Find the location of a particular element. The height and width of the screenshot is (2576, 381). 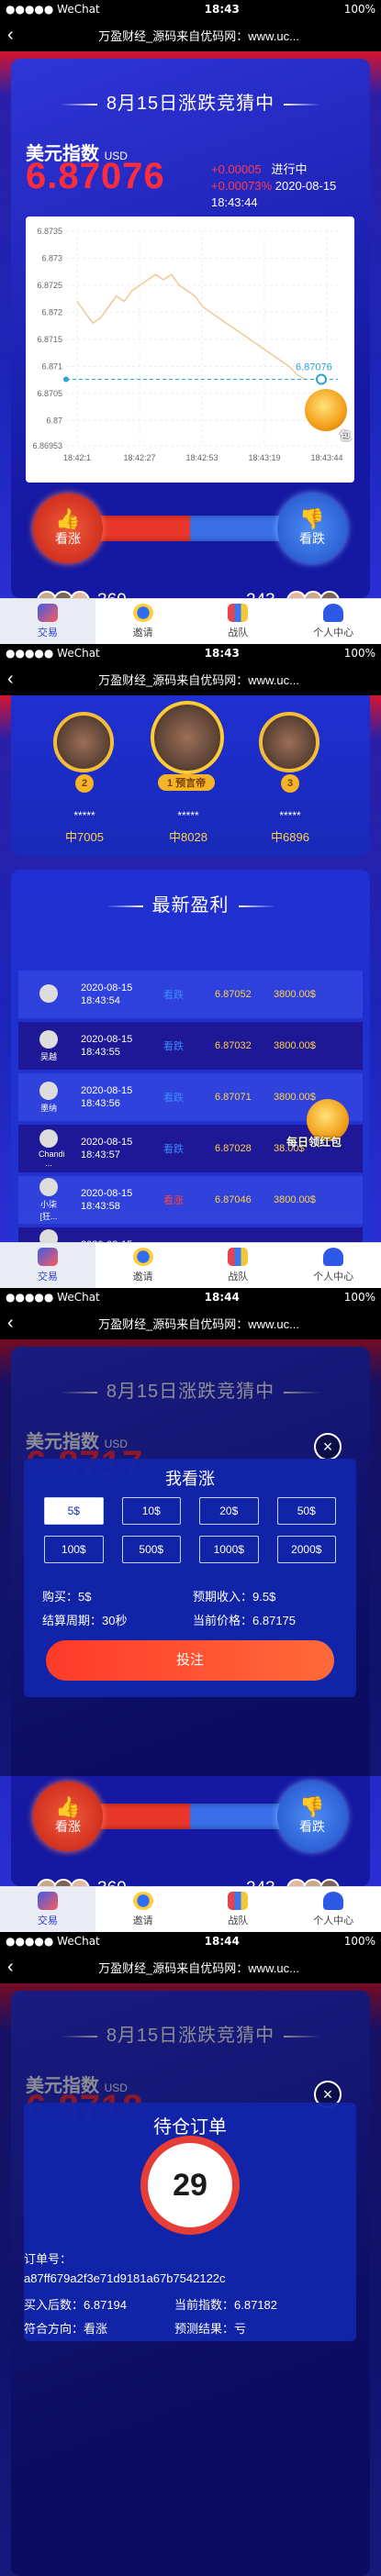

rank2-stars: ***** is located at coordinates (84, 815).